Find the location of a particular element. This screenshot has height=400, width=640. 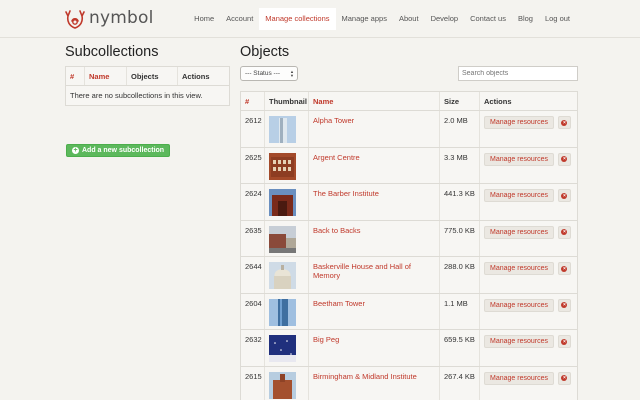

object-name-link: Back to Backs is located at coordinates (337, 230).